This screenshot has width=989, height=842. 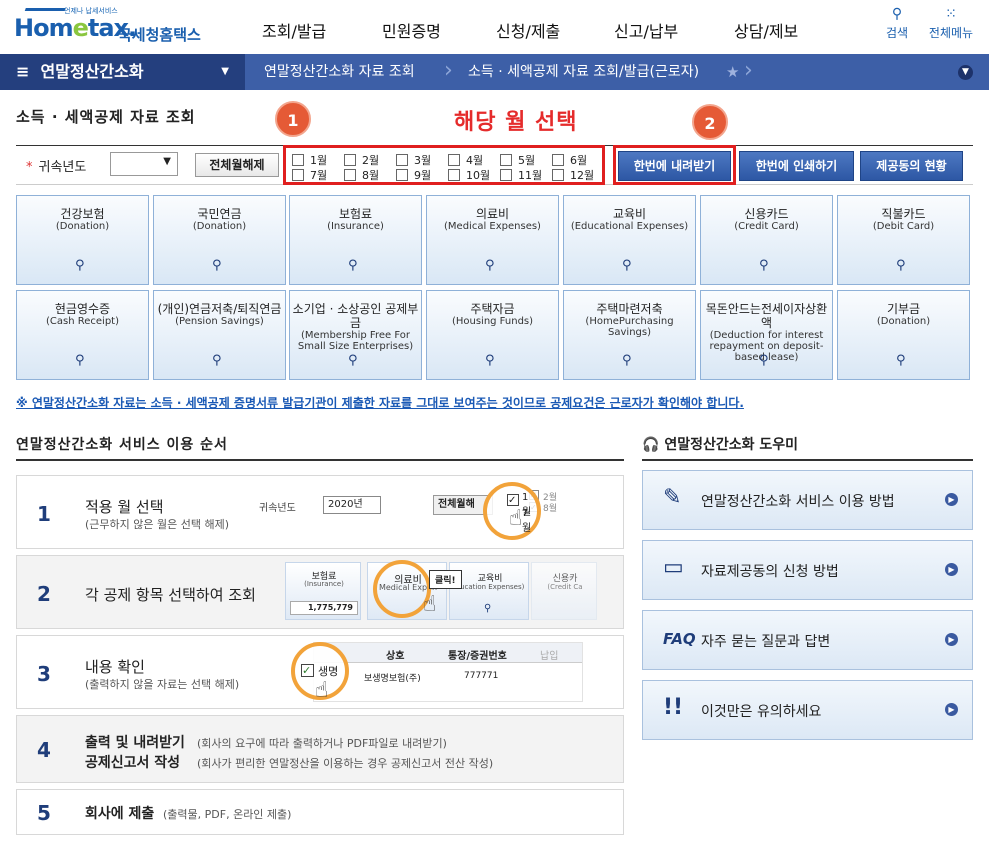 I want to click on tile-subtitle: (Cash Receipt), so click(x=82, y=321).